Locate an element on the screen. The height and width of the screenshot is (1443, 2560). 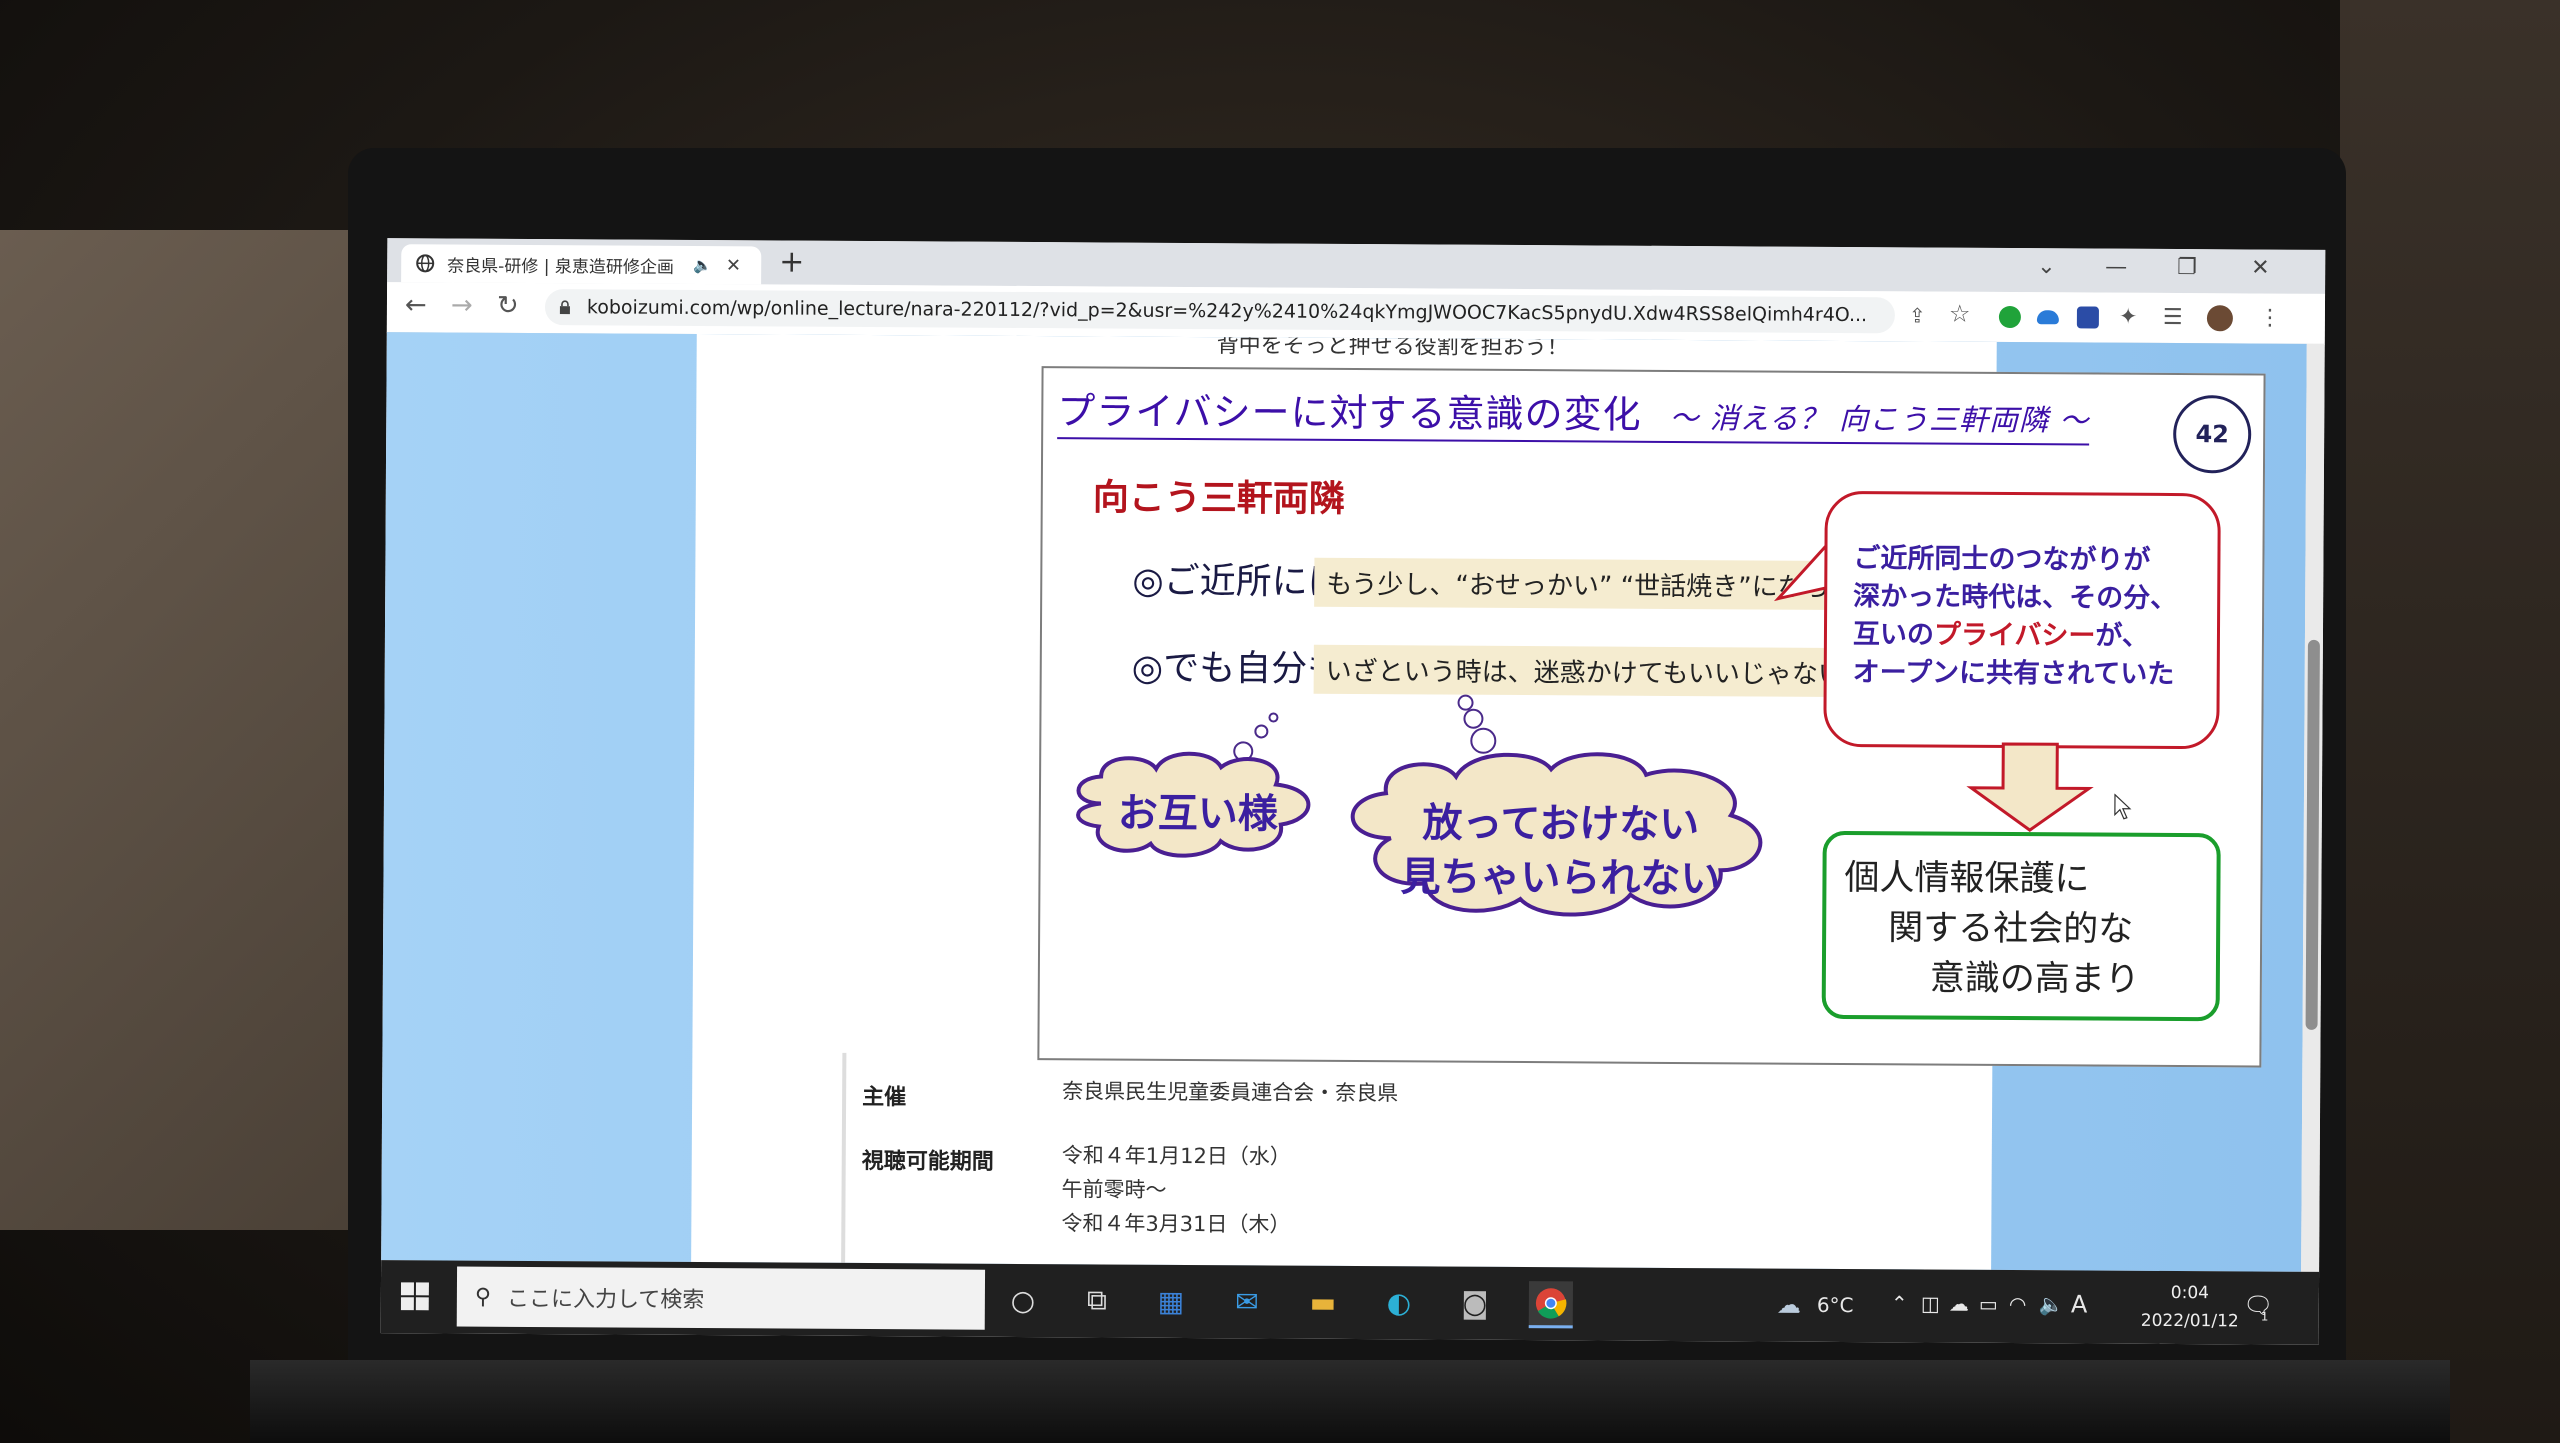
browser-tab: 奈良県-研修 | 泉恵造研修企画 🔈 ✕ is located at coordinates (581, 264).